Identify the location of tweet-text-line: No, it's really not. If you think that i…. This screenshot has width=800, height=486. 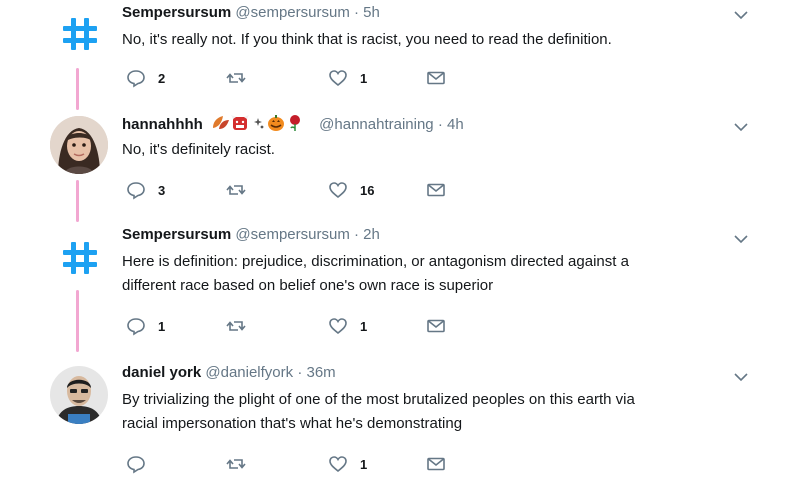
(367, 39).